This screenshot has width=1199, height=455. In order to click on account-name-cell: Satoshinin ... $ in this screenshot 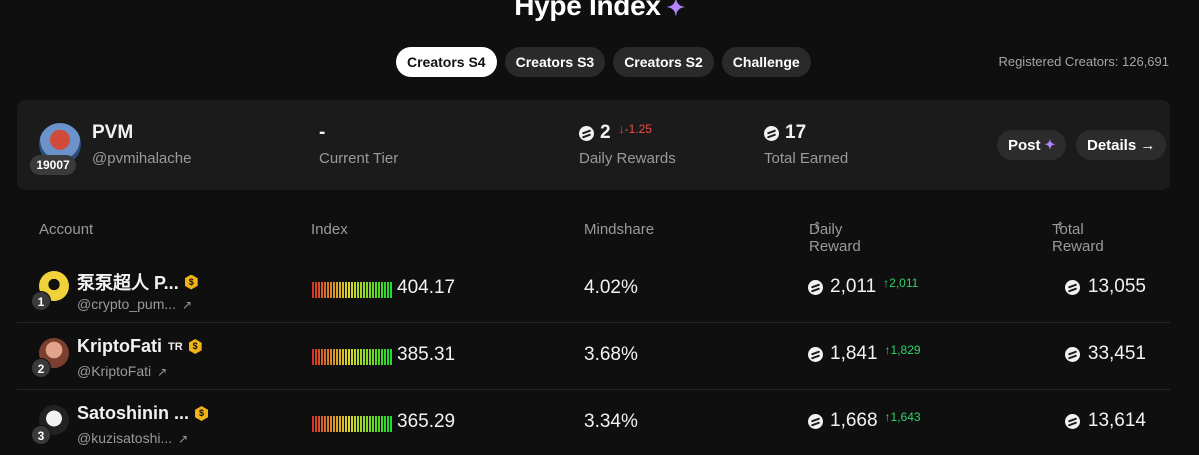, I will do `click(143, 413)`.